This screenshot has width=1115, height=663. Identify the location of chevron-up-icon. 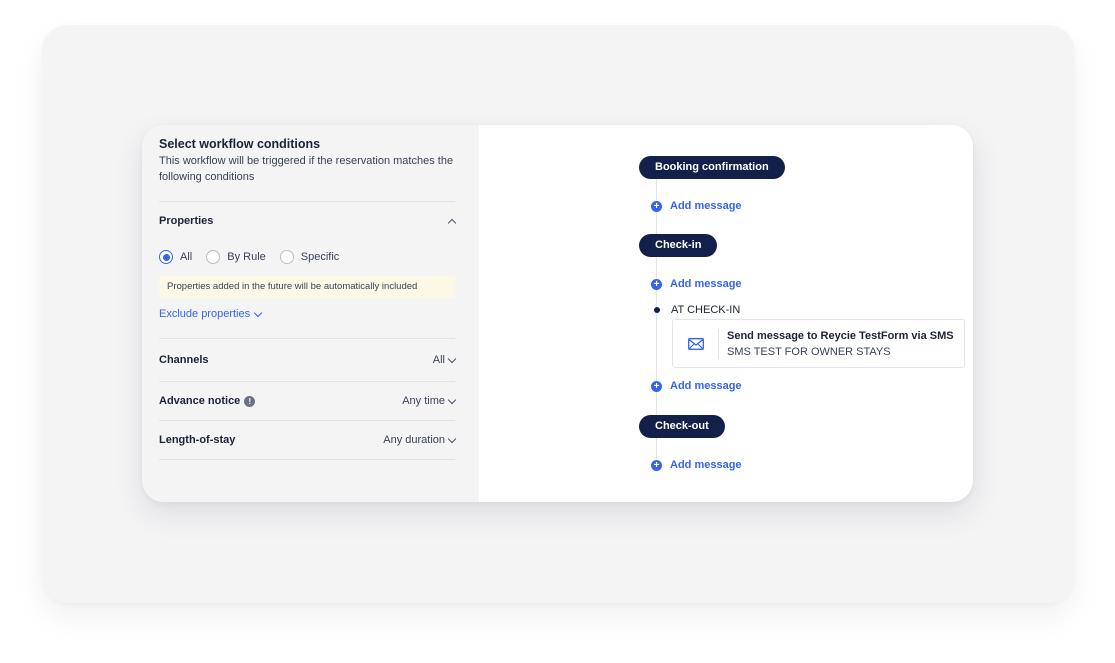
(452, 222).